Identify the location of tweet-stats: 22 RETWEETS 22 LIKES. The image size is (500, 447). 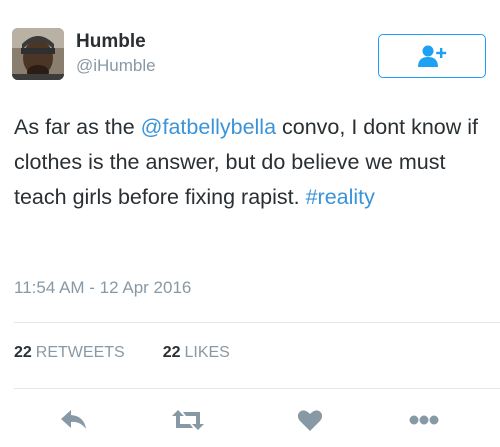
(122, 353).